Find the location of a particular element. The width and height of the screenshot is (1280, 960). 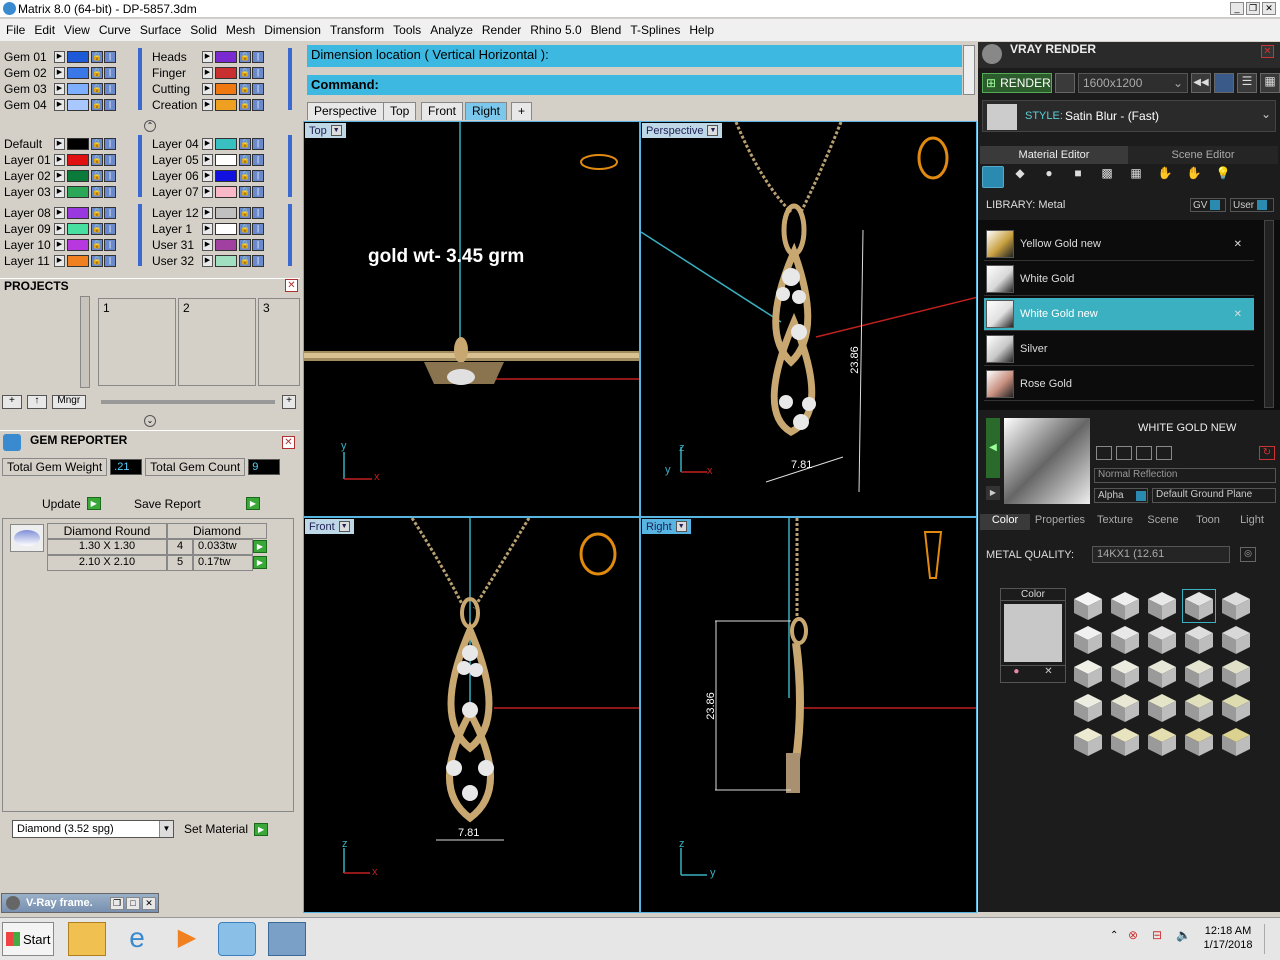

menu-tools: Tools is located at coordinates (407, 30).